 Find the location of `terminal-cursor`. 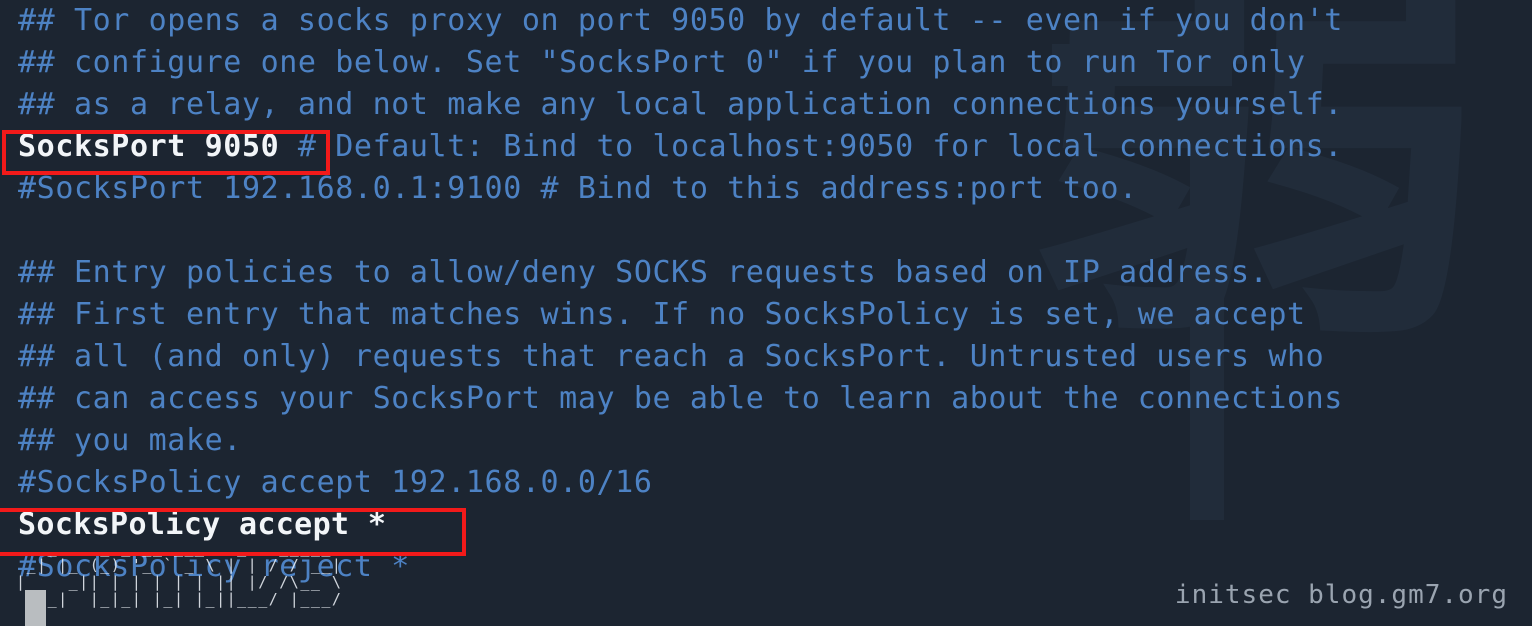

terminal-cursor is located at coordinates (35, 608).